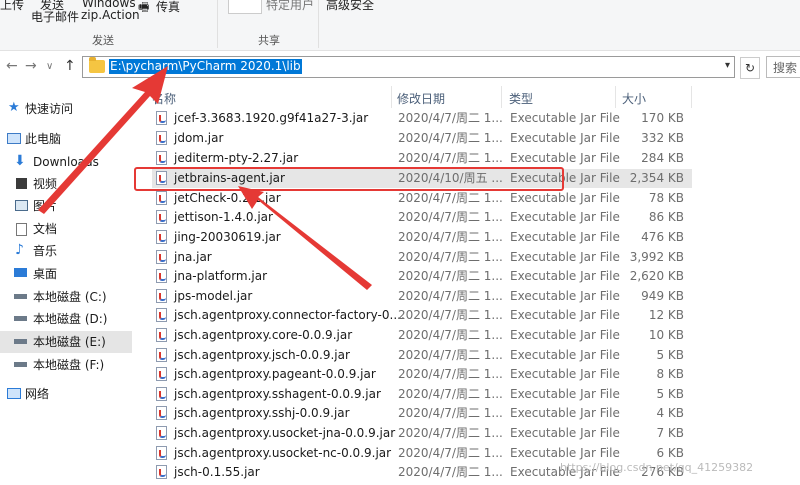 Image resolution: width=800 pixels, height=485 pixels. I want to click on sidebar-item-drive-e: 本地磁盘 (E:), so click(66, 342).